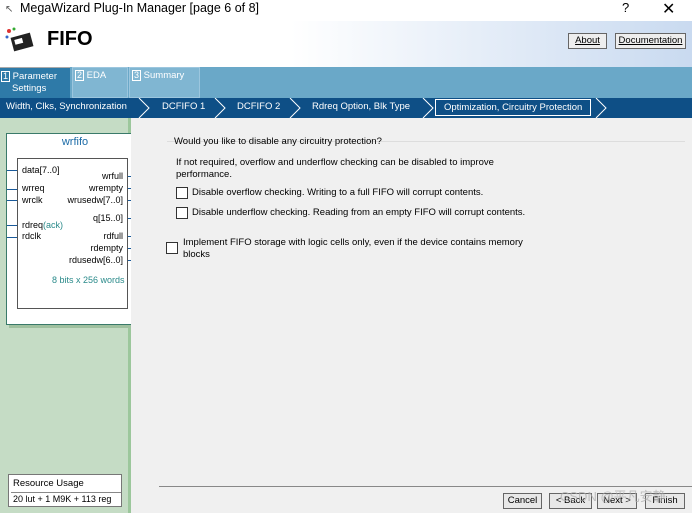 Image resolution: width=692 pixels, height=513 pixels. Describe the element at coordinates (113, 236) in the screenshot. I see `pin-rdfull: rdfull` at that location.